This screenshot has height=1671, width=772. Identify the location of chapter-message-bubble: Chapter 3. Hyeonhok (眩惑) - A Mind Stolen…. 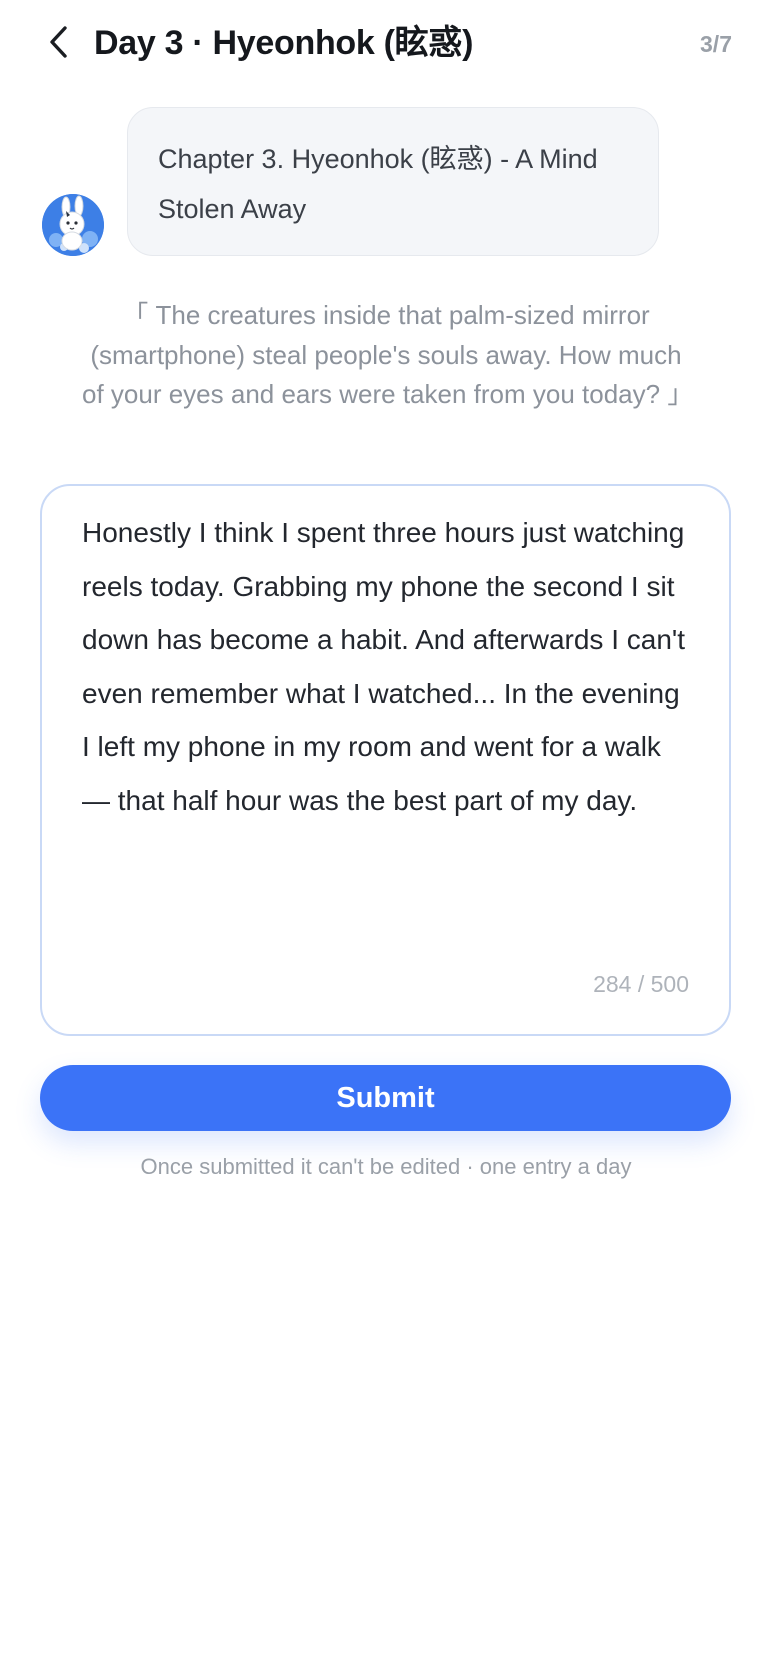
(393, 181).